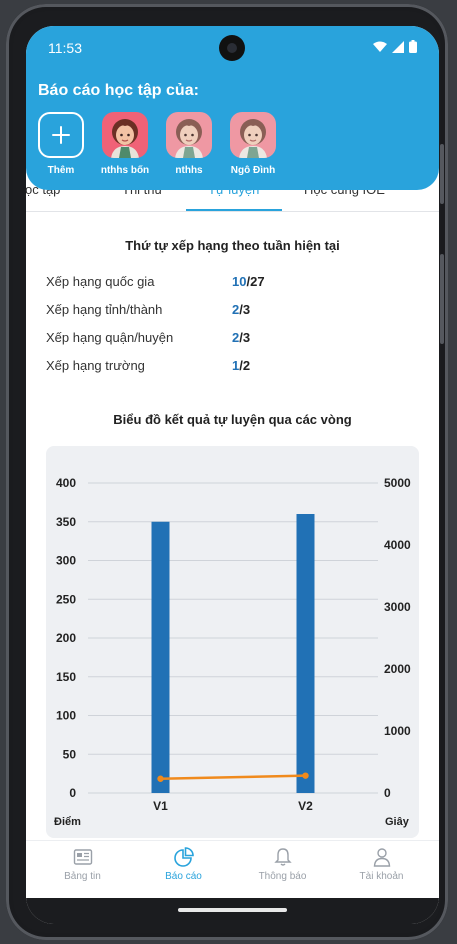 This screenshot has height=944, width=457. Describe the element at coordinates (305, 806) in the screenshot. I see `x-tick-label: V2` at that location.